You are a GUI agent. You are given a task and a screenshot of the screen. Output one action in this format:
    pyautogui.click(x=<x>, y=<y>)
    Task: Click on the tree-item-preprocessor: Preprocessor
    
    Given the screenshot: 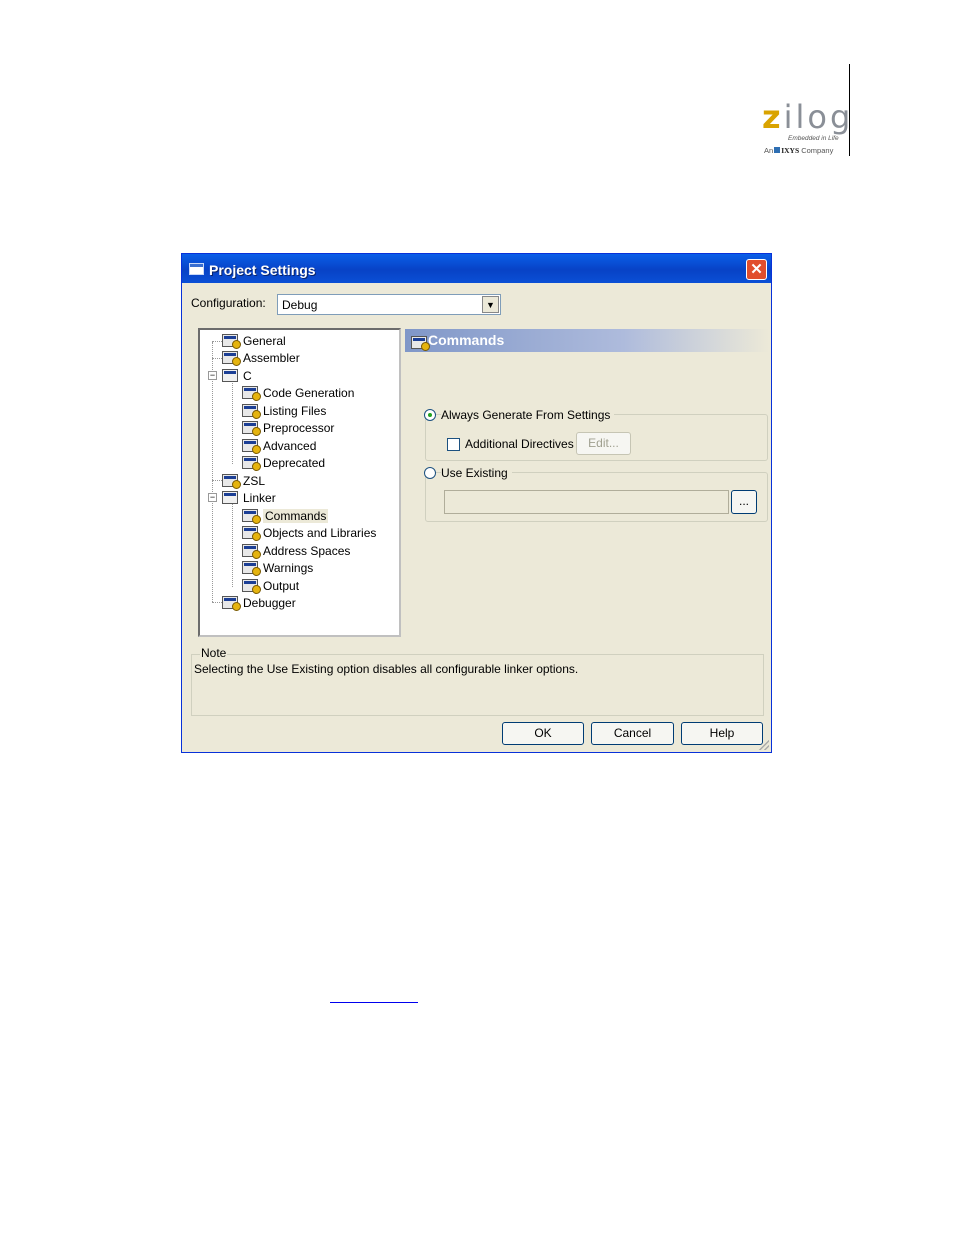 What is the action you would take?
    pyautogui.click(x=288, y=428)
    